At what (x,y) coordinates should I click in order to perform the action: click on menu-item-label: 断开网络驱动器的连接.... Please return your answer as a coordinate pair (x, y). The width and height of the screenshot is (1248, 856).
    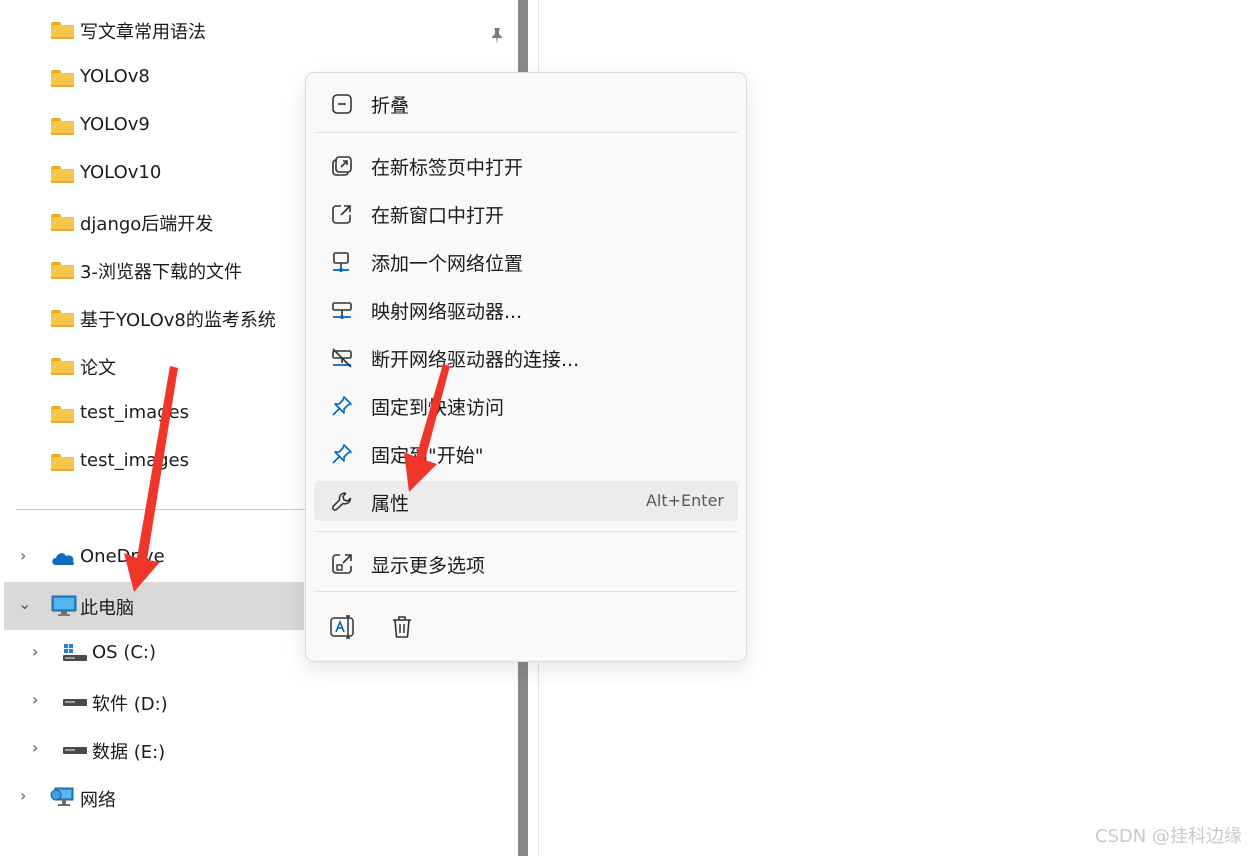
    Looking at the image, I should click on (475, 360).